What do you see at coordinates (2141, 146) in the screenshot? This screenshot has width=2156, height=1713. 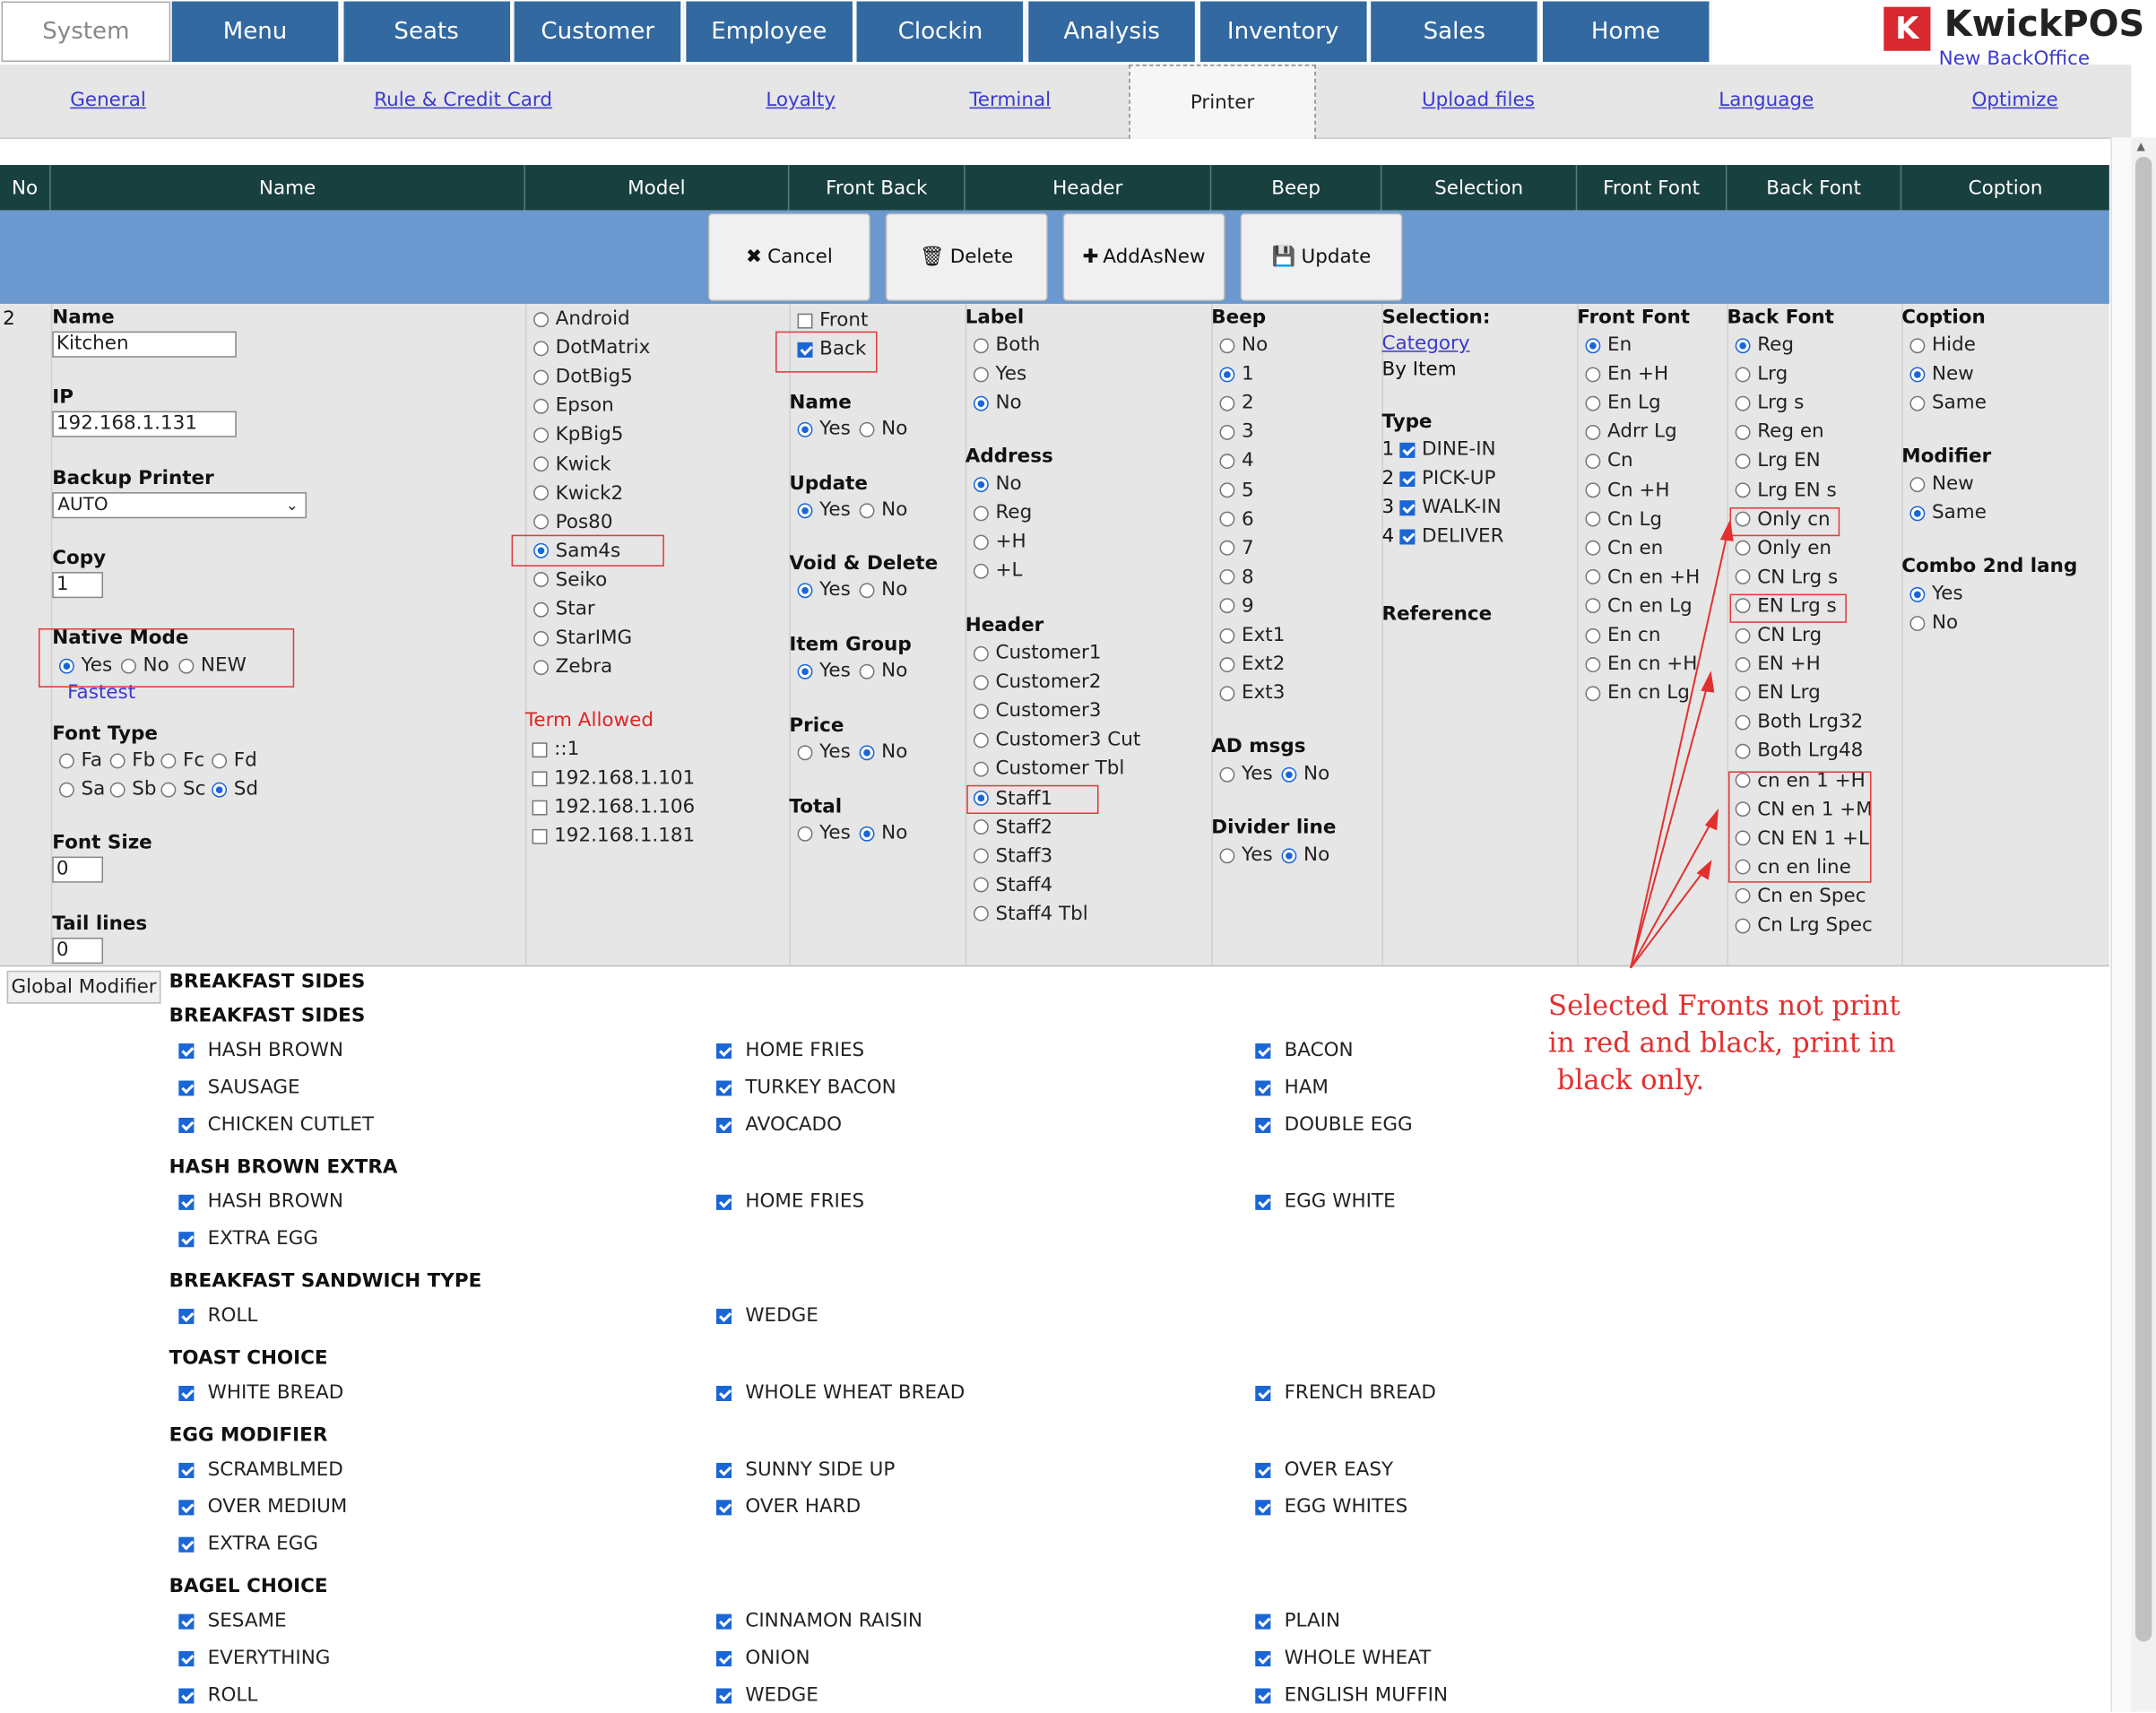 I see `scroll-up-icon: ▲` at bounding box center [2141, 146].